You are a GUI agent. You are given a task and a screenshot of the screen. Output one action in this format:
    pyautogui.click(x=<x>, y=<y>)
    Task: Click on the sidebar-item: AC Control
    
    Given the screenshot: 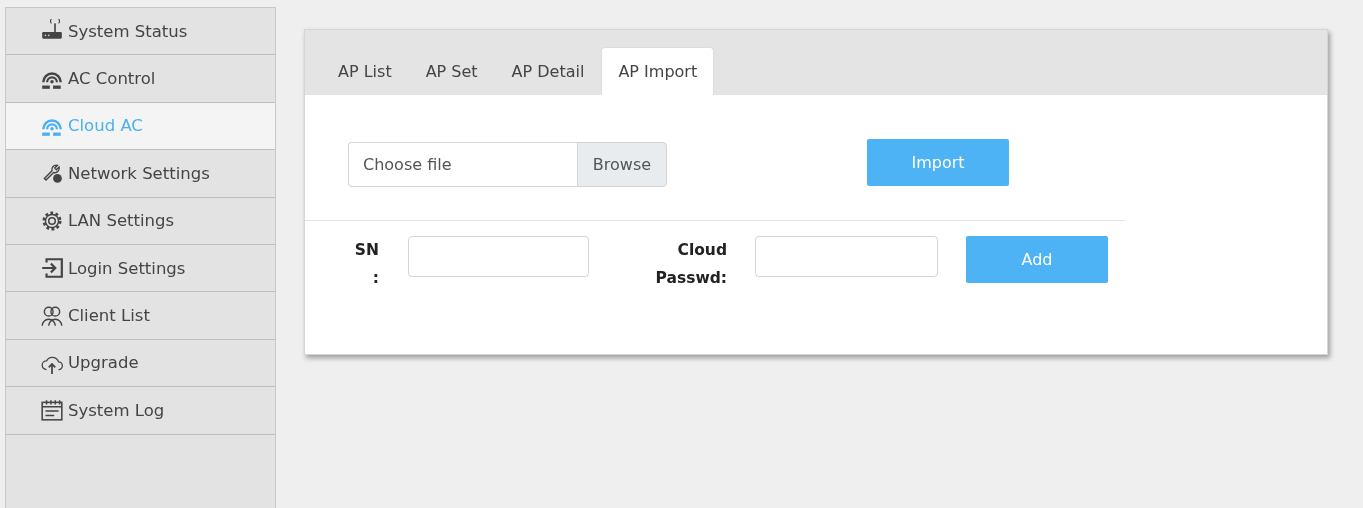 What is the action you would take?
    pyautogui.click(x=140, y=79)
    